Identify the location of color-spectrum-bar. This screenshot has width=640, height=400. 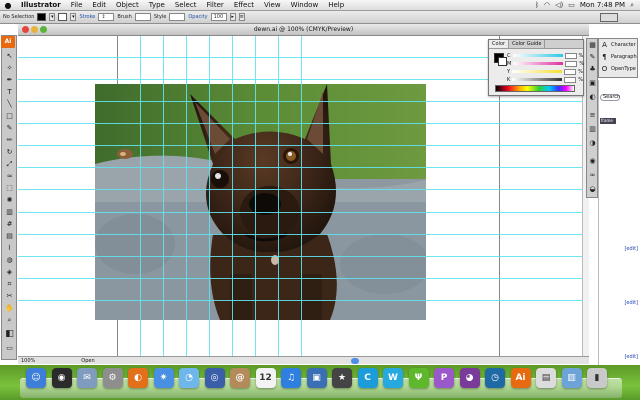
(535, 88).